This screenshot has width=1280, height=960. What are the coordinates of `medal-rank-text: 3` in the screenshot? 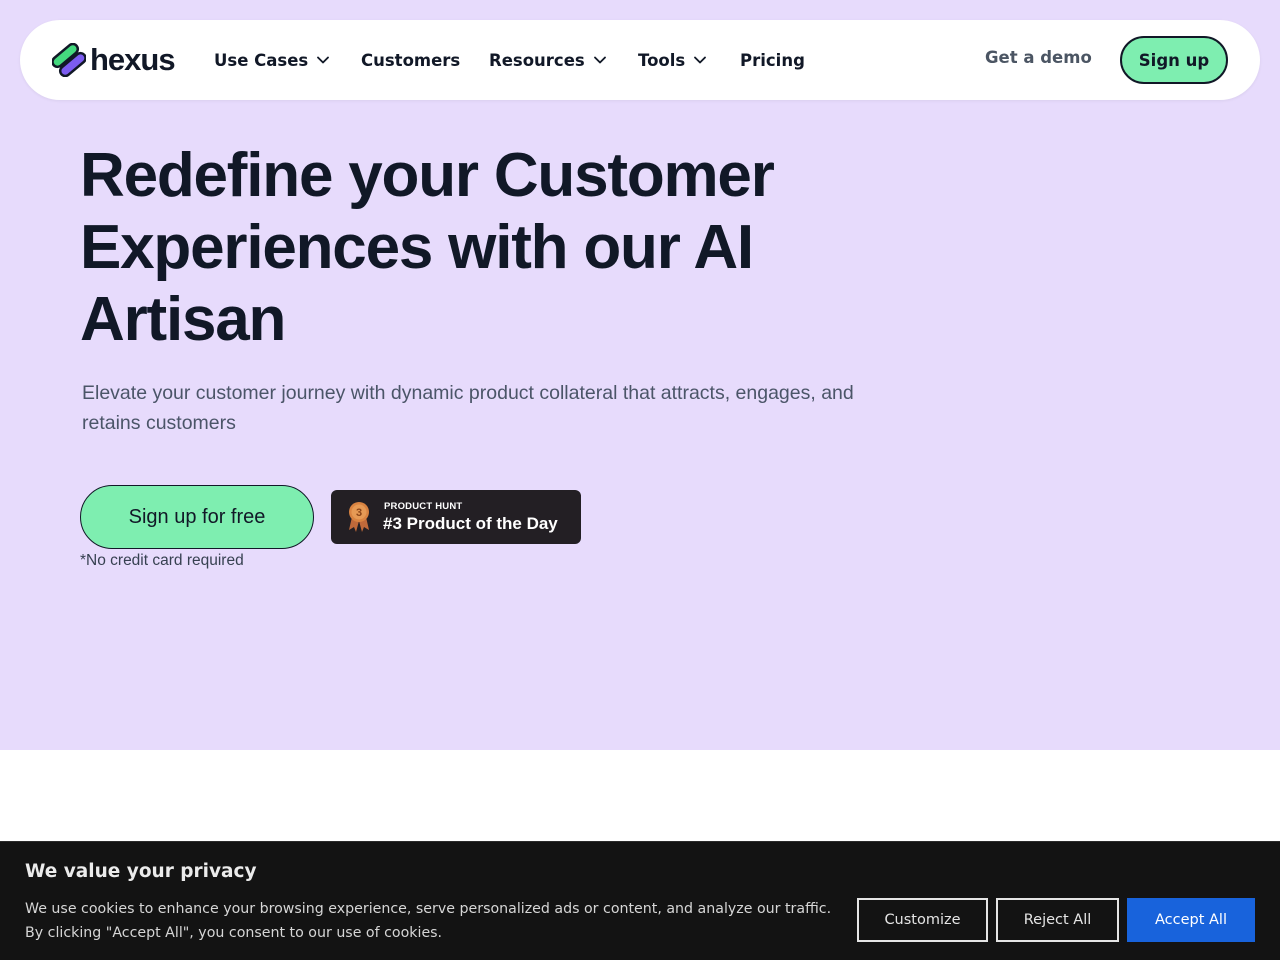 It's located at (359, 513).